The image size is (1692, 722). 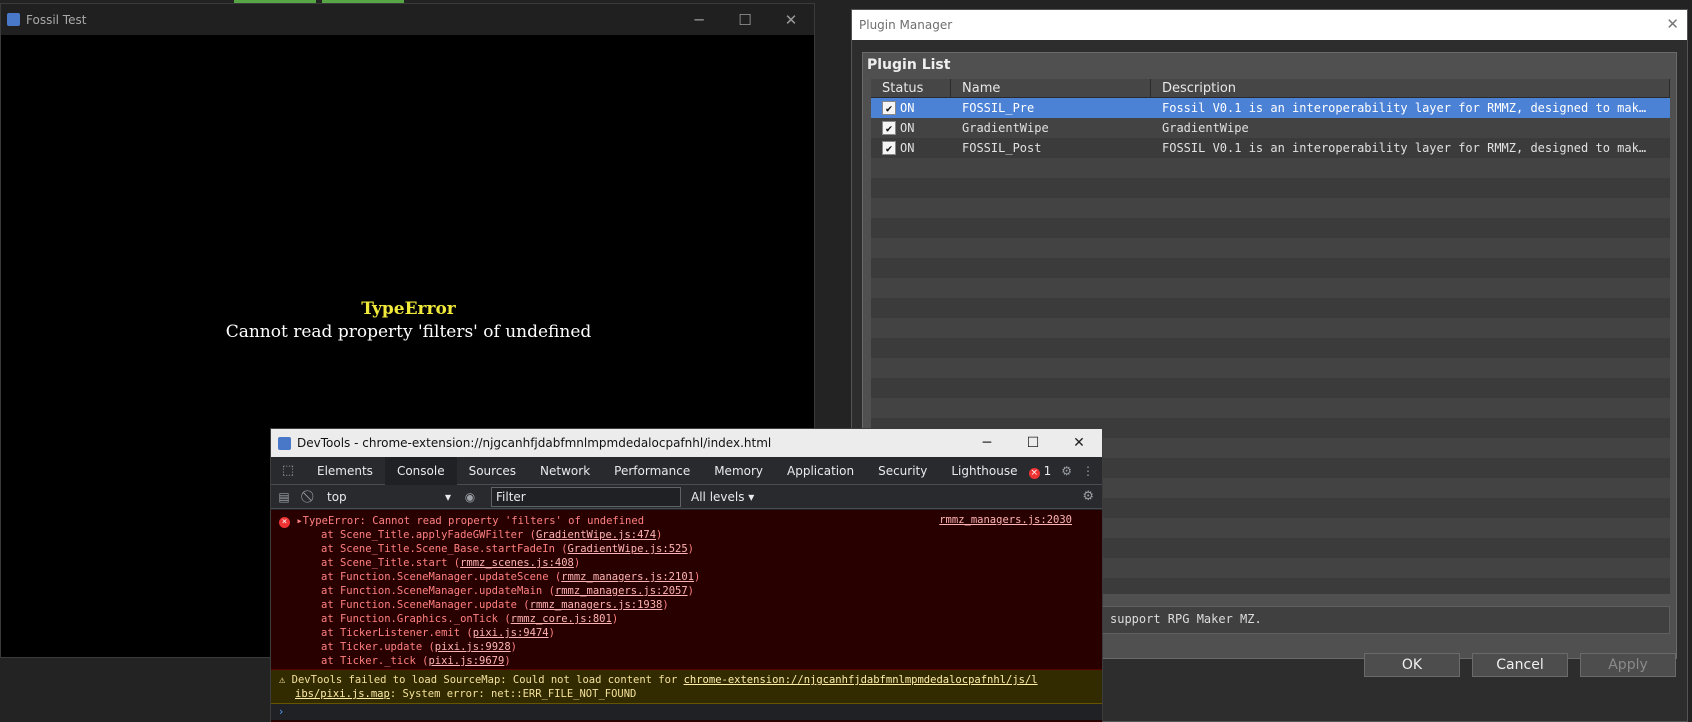 What do you see at coordinates (902, 471) in the screenshot?
I see `tab-security: Security` at bounding box center [902, 471].